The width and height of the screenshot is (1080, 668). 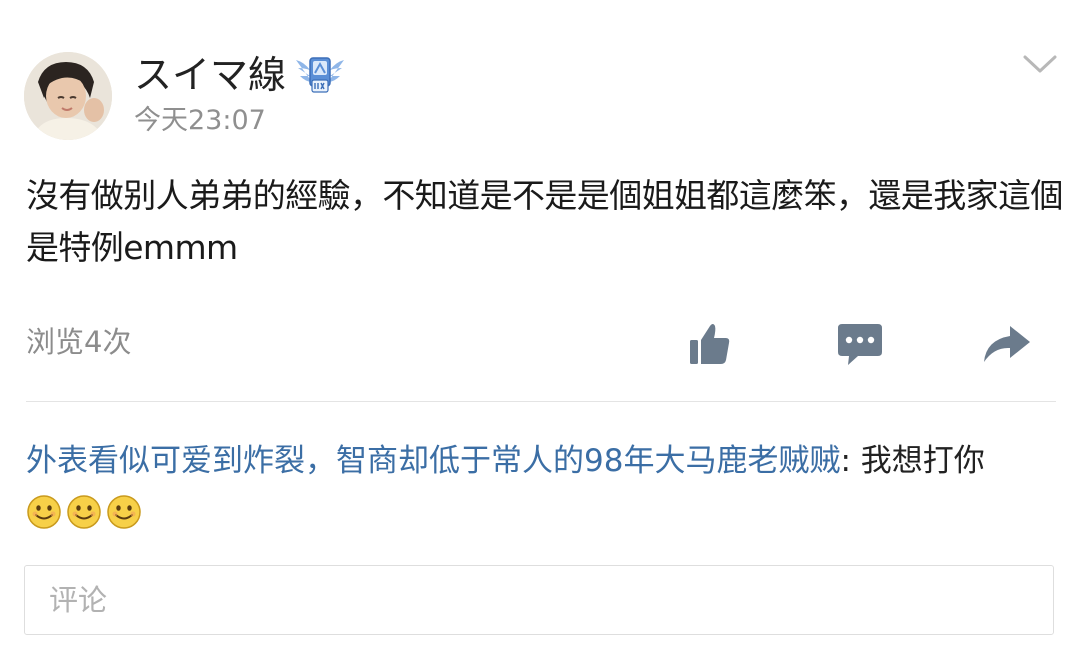 What do you see at coordinates (320, 75) in the screenshot?
I see `winged-level-badge-icon` at bounding box center [320, 75].